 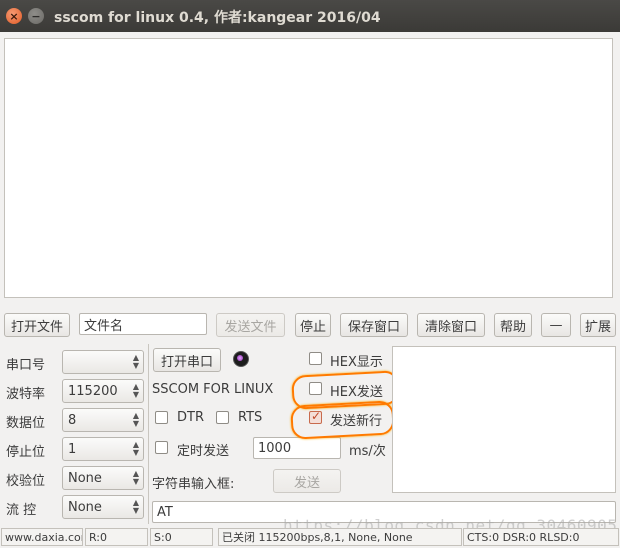 I want to click on status-line-signals: CTS:0 DSR:0 RLSD:0, so click(x=541, y=537).